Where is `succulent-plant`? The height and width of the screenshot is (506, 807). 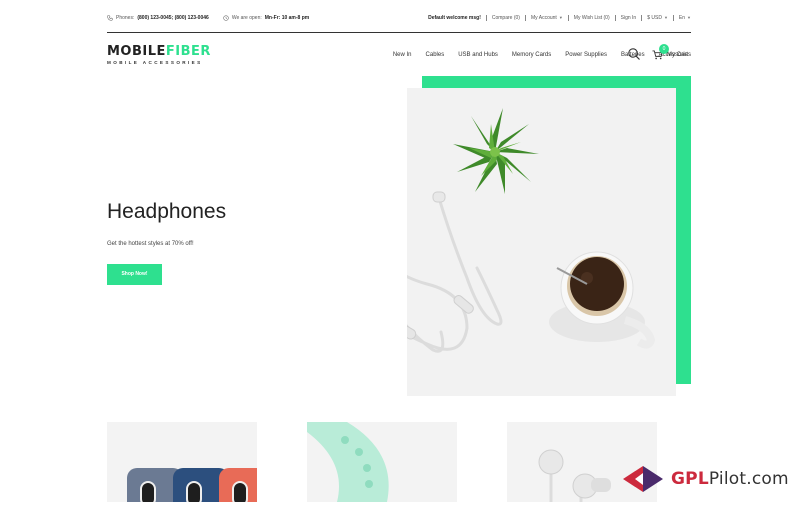
succulent-plant is located at coordinates (496, 151).